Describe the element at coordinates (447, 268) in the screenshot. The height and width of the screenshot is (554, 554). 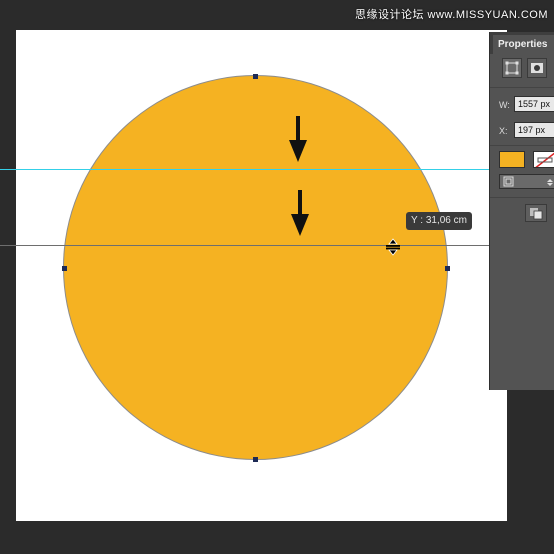
I see `anchor-right` at that location.